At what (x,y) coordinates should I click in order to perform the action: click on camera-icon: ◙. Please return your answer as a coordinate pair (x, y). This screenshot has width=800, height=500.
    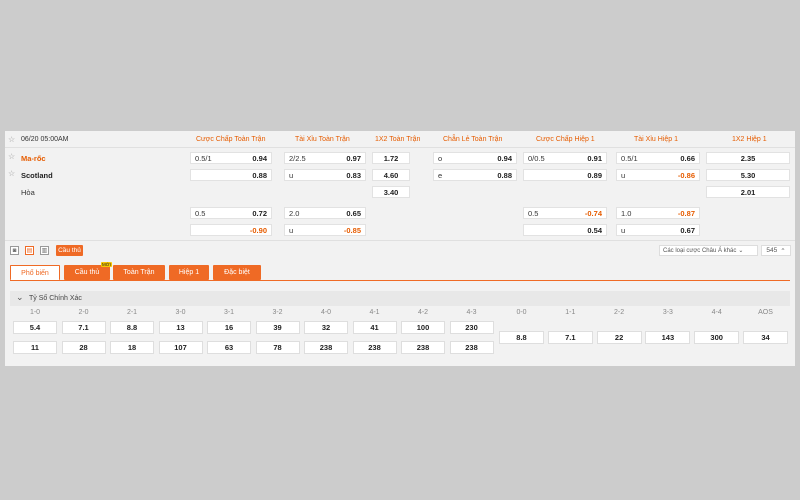
    Looking at the image, I should click on (14, 250).